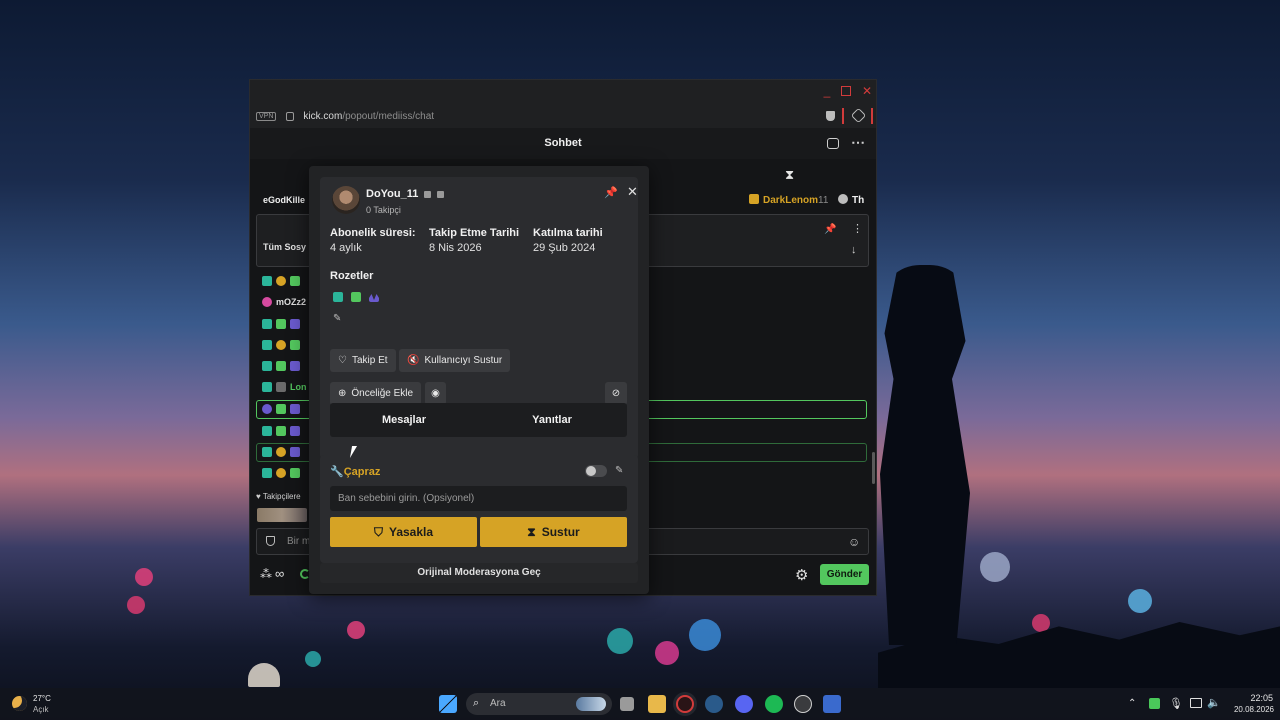 This screenshot has width=1280, height=720. What do you see at coordinates (833, 143) in the screenshot?
I see `users-icon` at bounding box center [833, 143].